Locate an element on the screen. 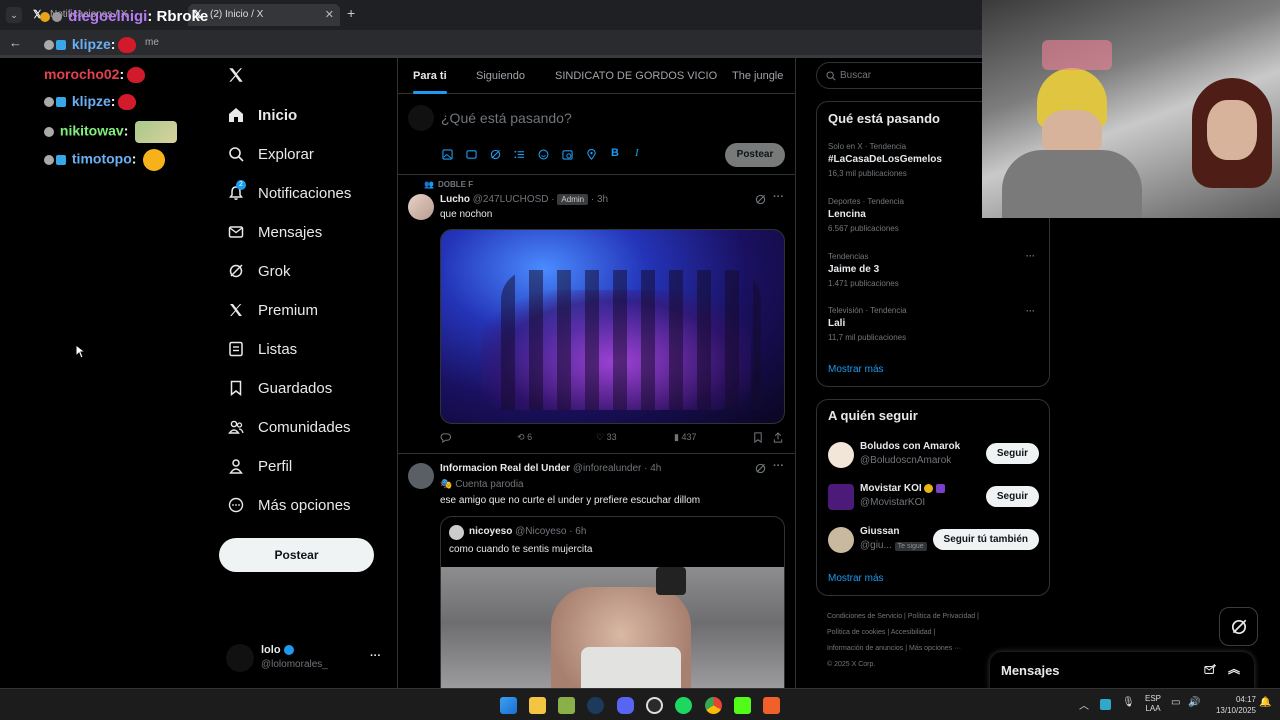 The width and height of the screenshot is (1280, 720). schedule-icon is located at coordinates (567, 154).